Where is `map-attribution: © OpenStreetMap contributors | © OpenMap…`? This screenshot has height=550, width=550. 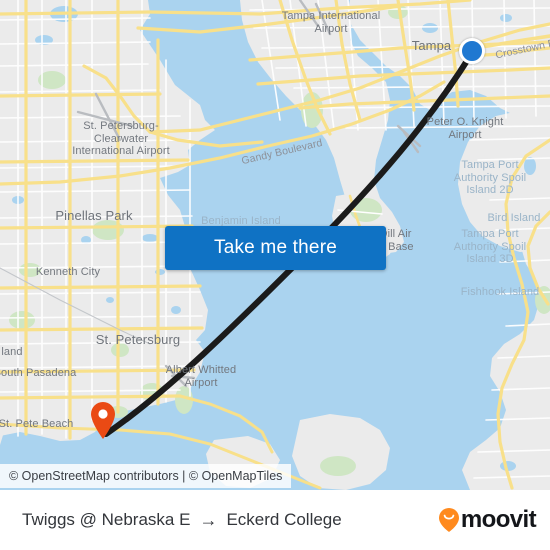
map-attribution: © OpenStreetMap contributors | © OpenMap… is located at coordinates (146, 476).